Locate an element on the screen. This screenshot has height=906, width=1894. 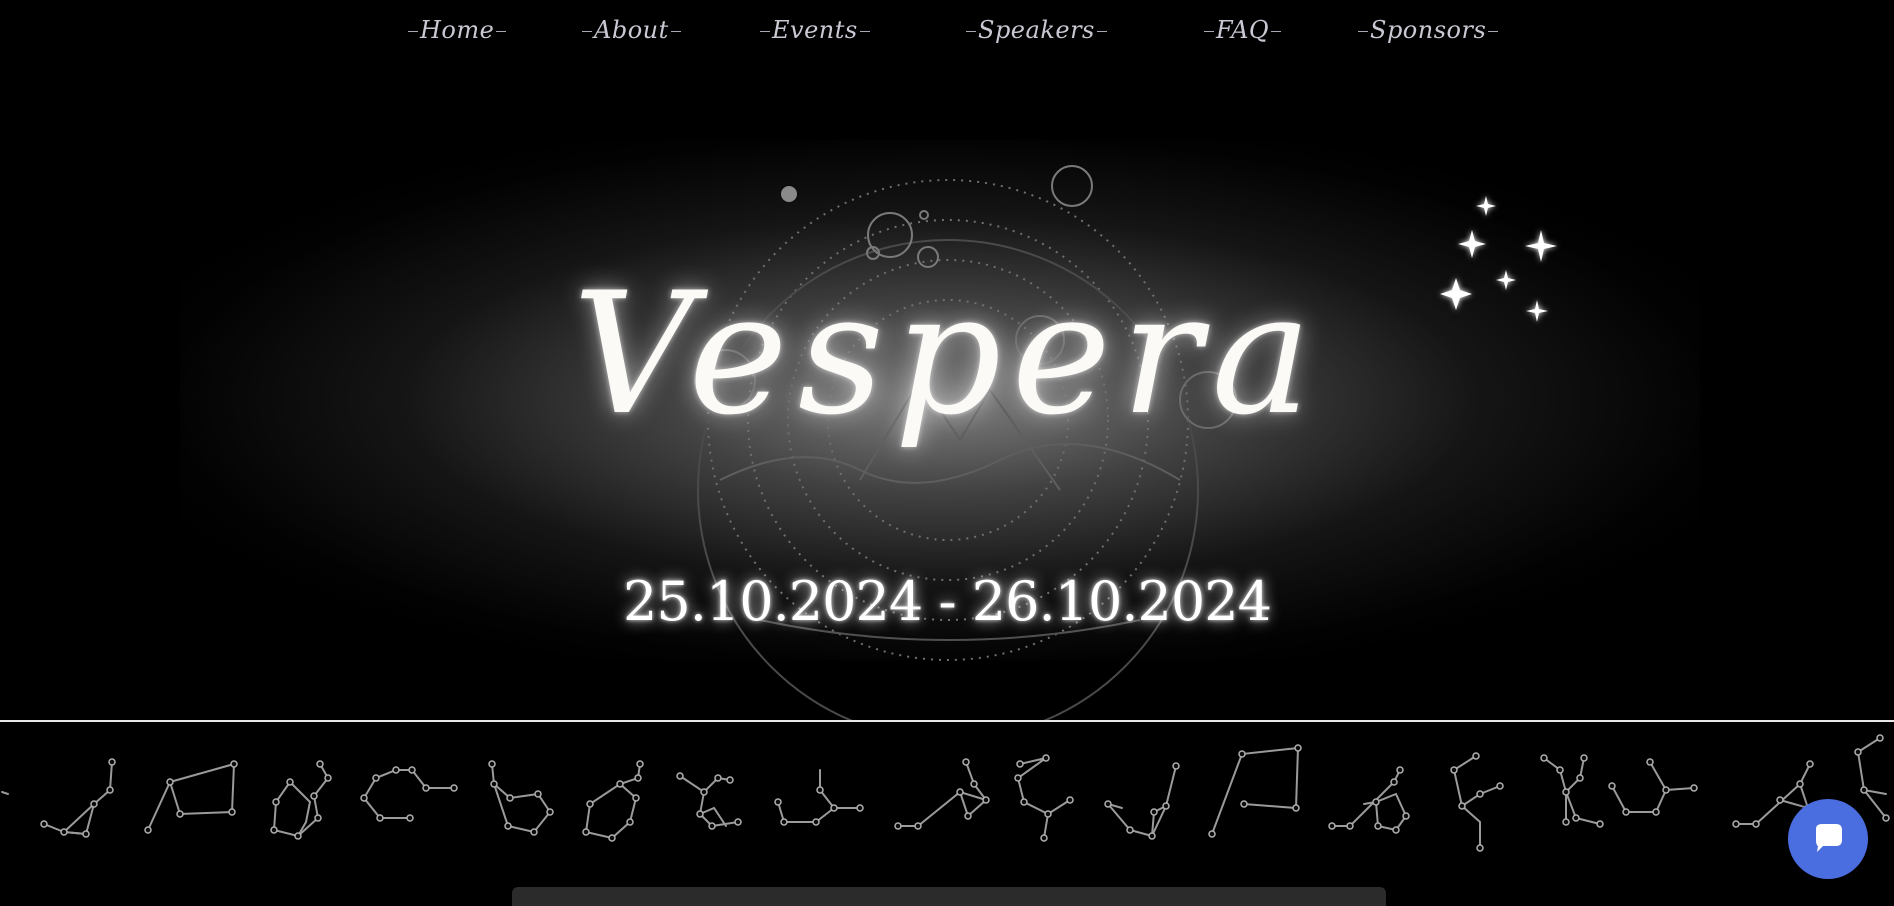
nav-sponsors-link: Sponsors is located at coordinates (1428, 30).